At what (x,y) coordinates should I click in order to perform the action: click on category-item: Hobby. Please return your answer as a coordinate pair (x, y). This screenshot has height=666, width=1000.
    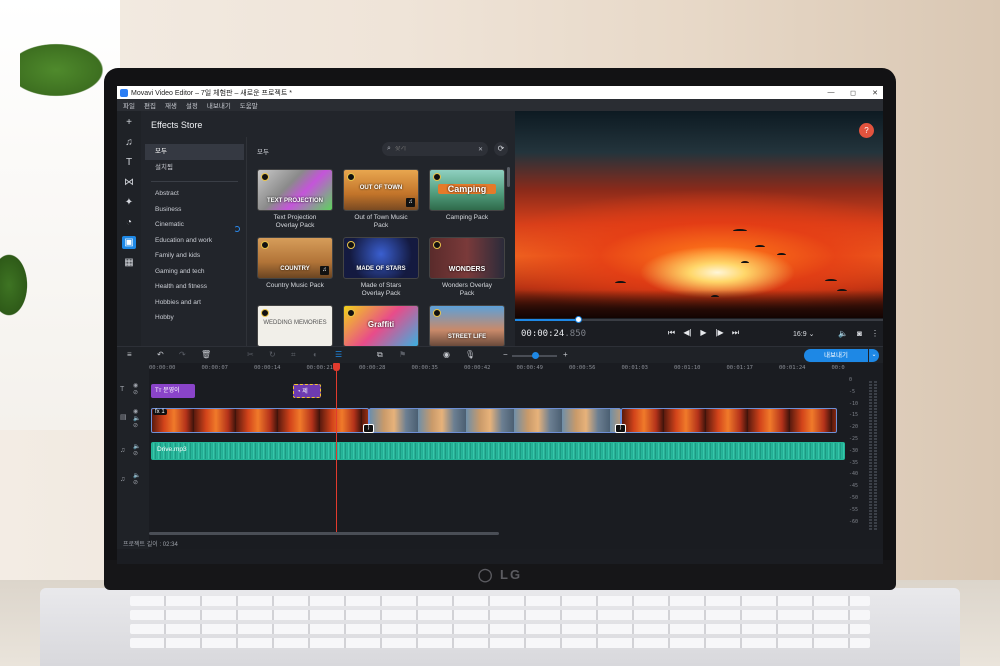
    Looking at the image, I should click on (194, 318).